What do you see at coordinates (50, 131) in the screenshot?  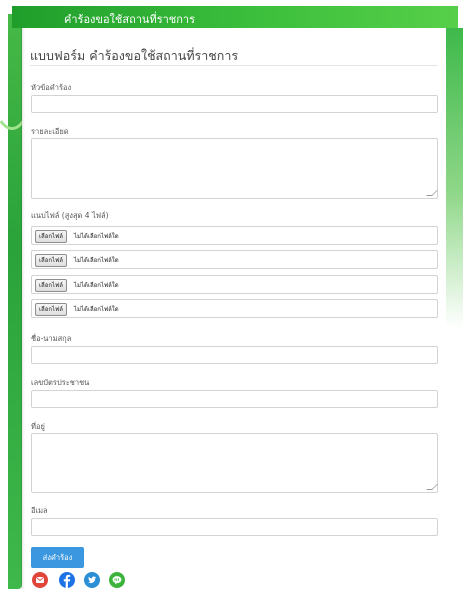 I see `details-label: รายละเอียด` at bounding box center [50, 131].